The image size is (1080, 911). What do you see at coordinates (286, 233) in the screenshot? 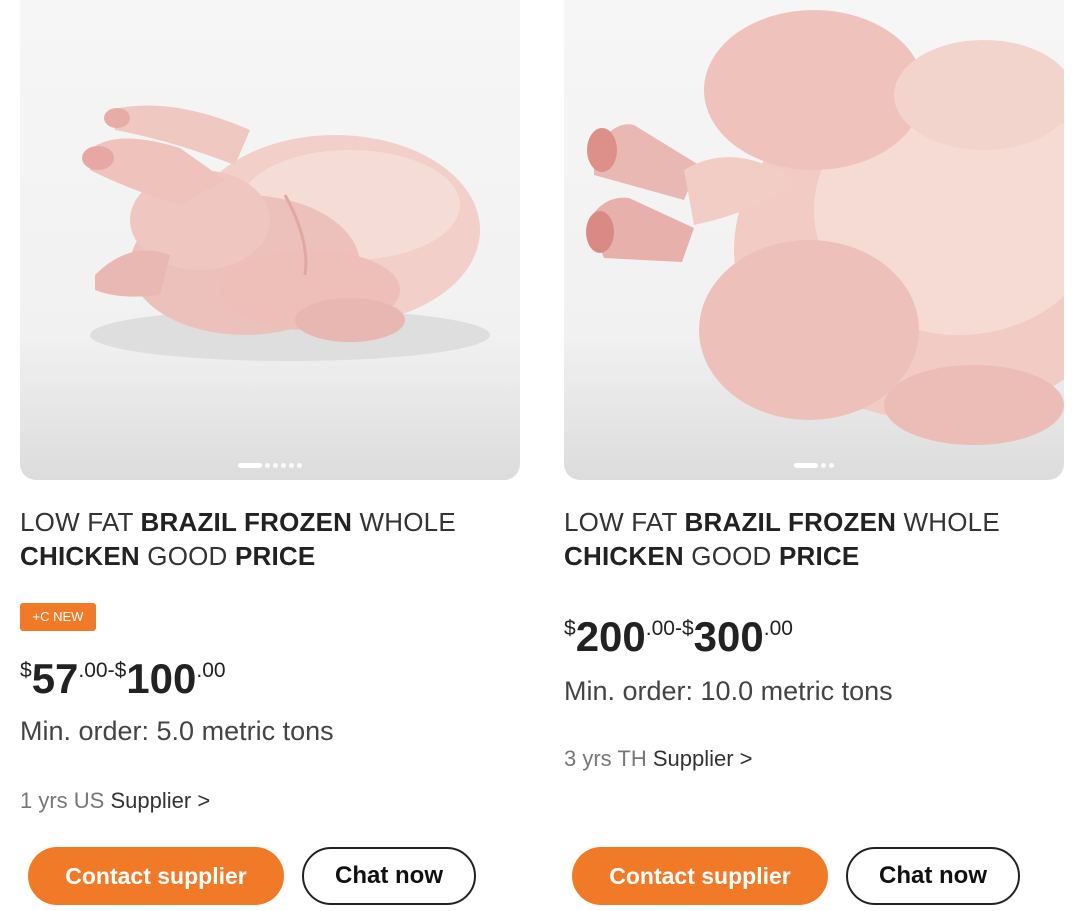
I see `whole-chicken-photo-icon` at bounding box center [286, 233].